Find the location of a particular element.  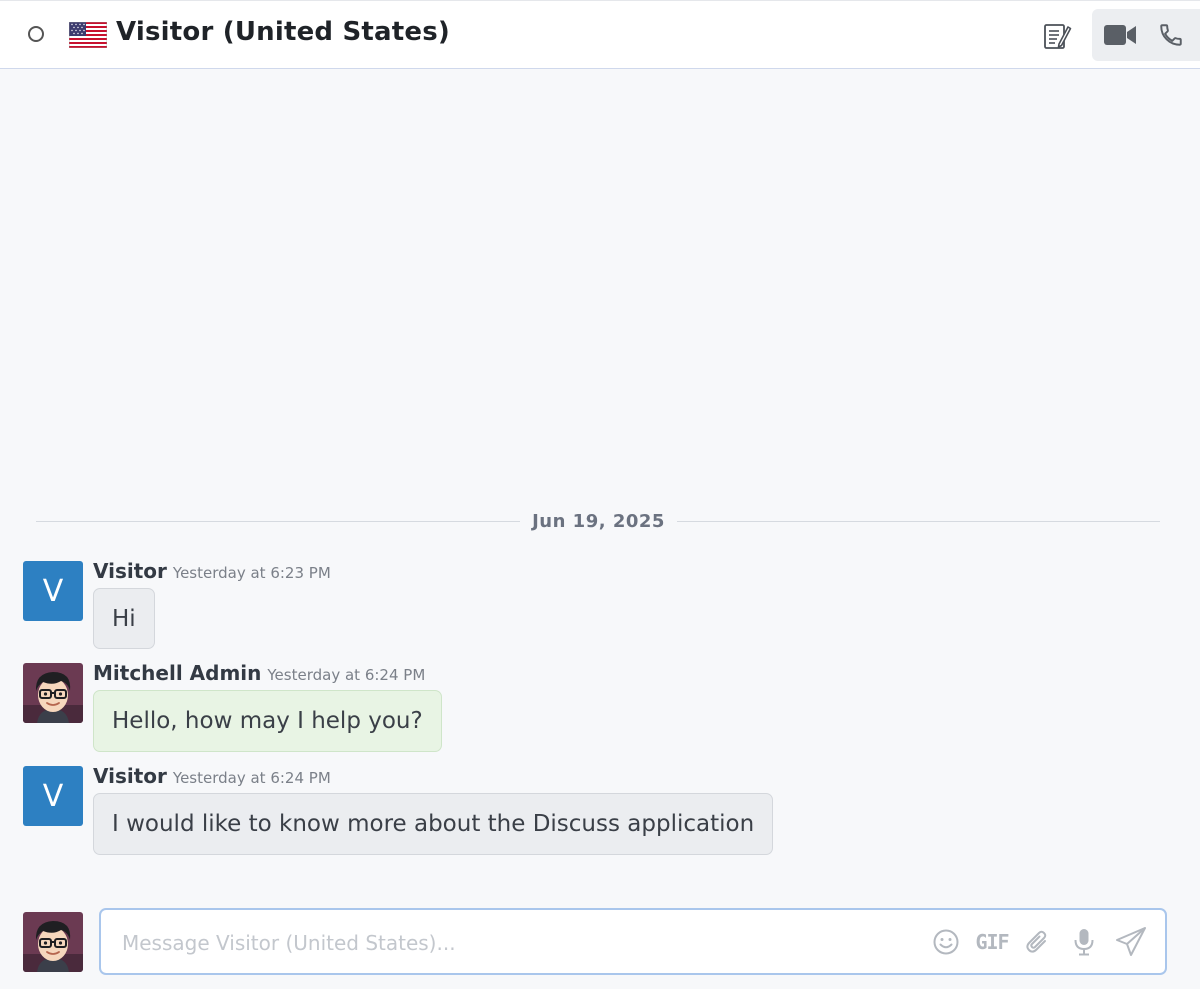

paperclip-icon is located at coordinates (1036, 941).